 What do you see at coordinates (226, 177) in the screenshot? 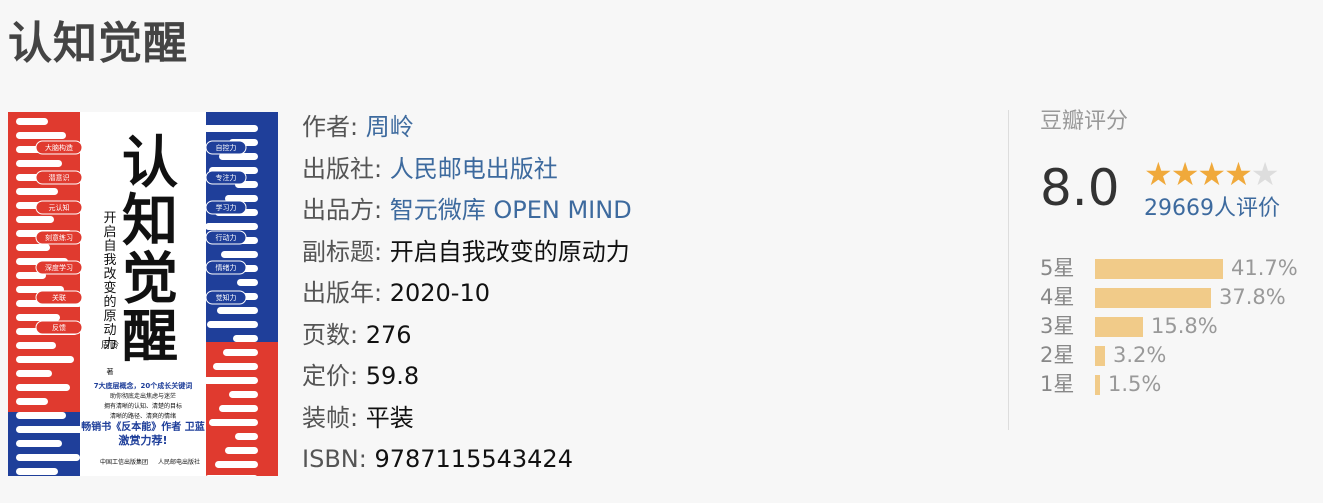
I see `cover-tag-right: 专注力` at bounding box center [226, 177].